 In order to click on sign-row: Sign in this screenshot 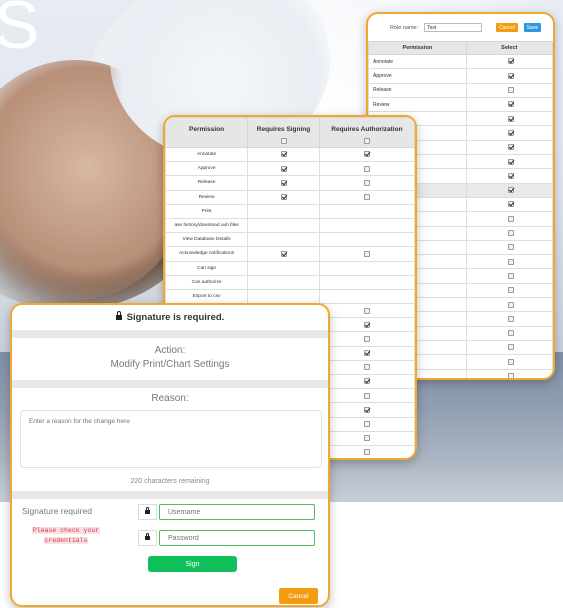, I will do `click(170, 564)`.